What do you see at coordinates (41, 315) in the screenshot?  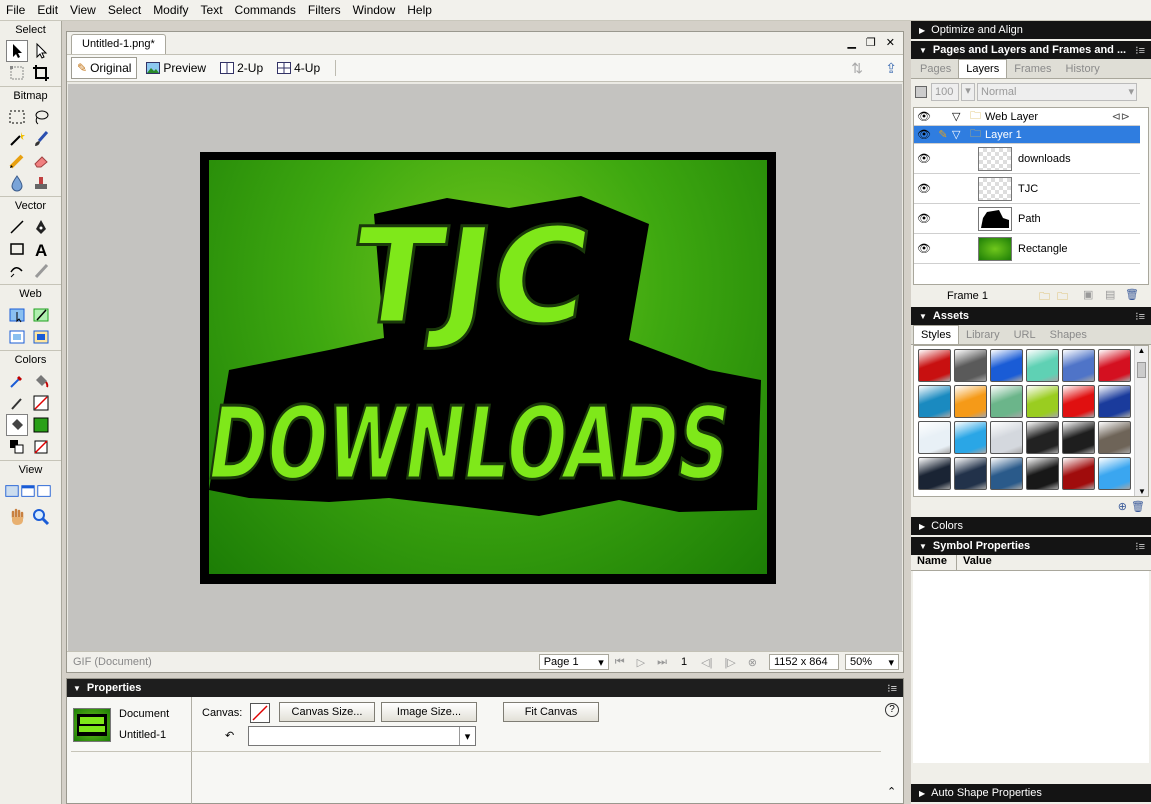 I see `slice-tool` at bounding box center [41, 315].